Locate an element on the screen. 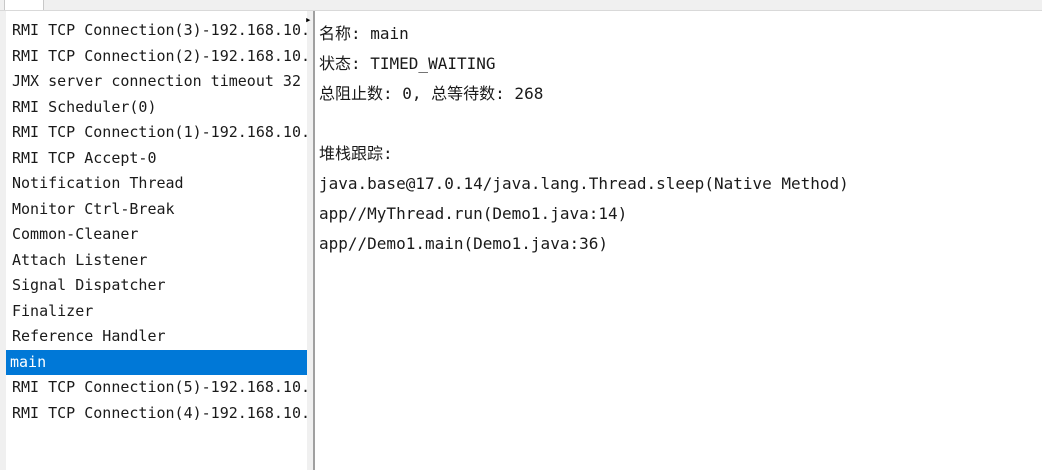 The width and height of the screenshot is (1042, 470). thread-state-line: 状态: TIMED_WAITING is located at coordinates (407, 63).